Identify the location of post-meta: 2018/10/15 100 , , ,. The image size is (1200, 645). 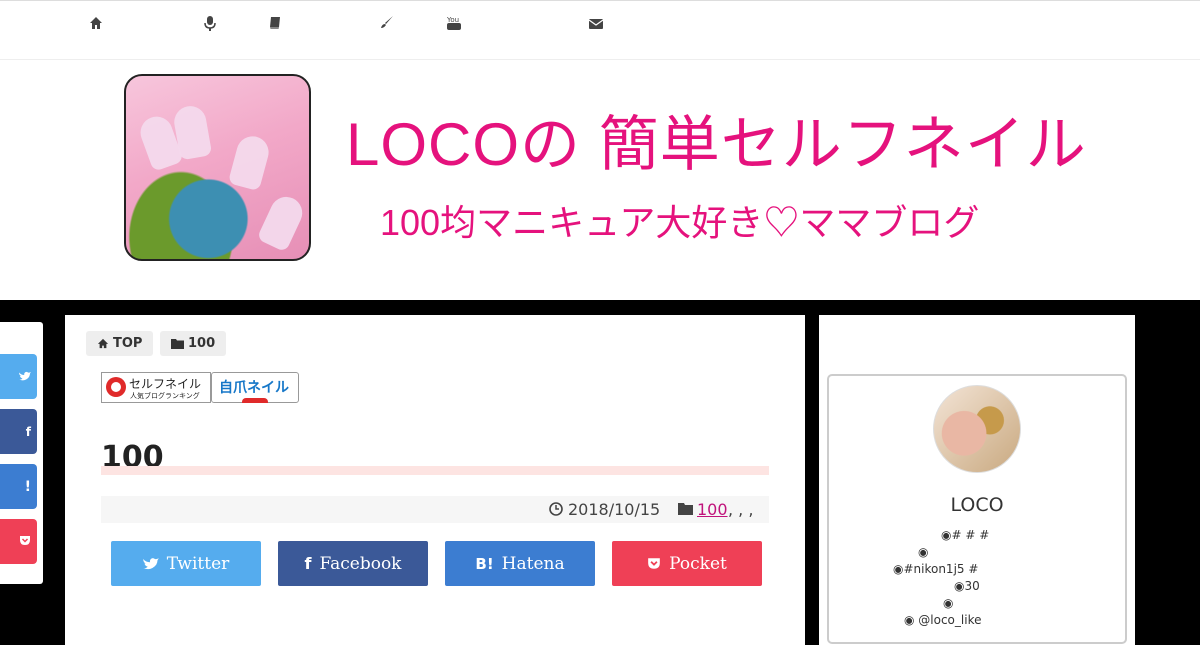
(435, 509).